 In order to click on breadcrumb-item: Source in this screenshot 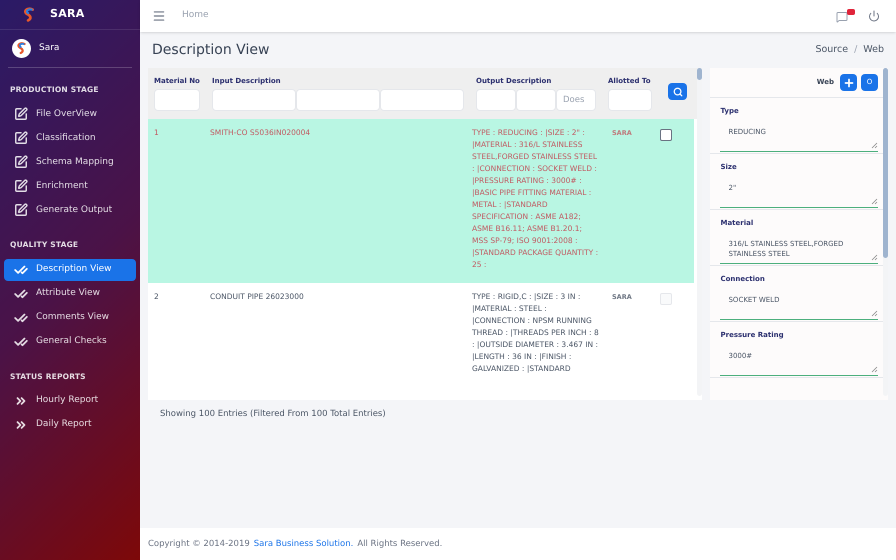, I will do `click(831, 50)`.